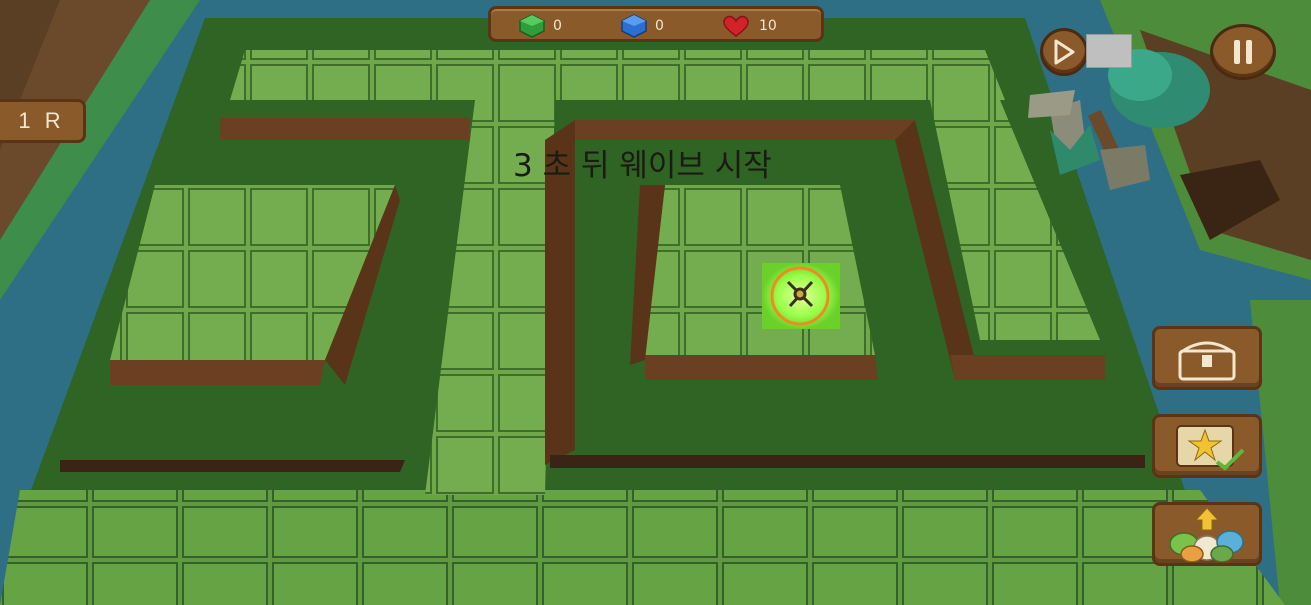 The height and width of the screenshot is (605, 1311). I want to click on resource-bar: 0 0 10, so click(656, 24).